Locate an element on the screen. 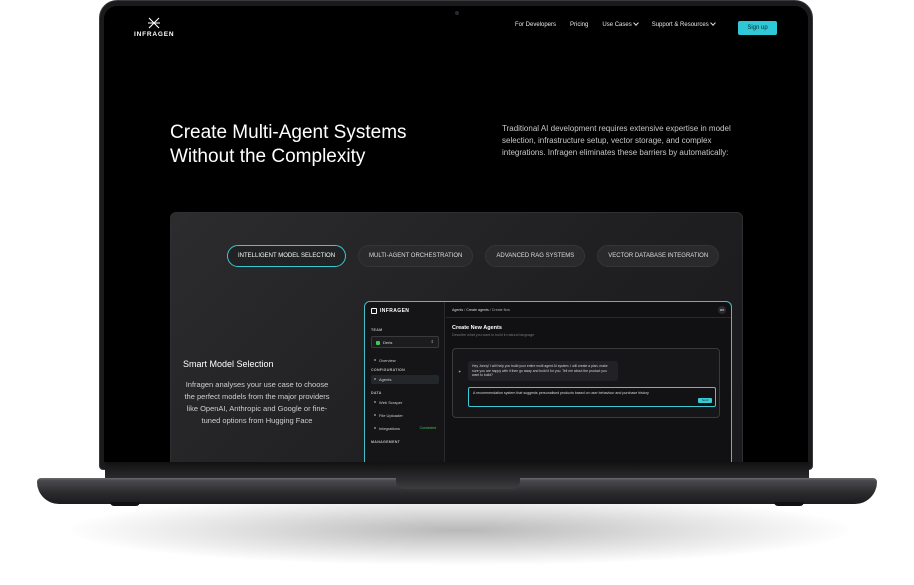 Image resolution: width=914 pixels, height=585 pixels. breadcrumb-create-agents: Create agents is located at coordinates (477, 310).